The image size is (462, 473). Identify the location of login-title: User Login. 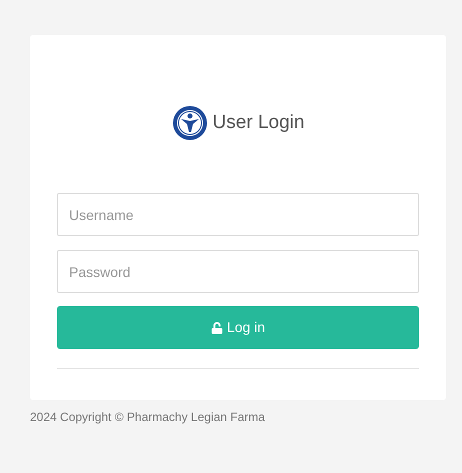
(258, 122).